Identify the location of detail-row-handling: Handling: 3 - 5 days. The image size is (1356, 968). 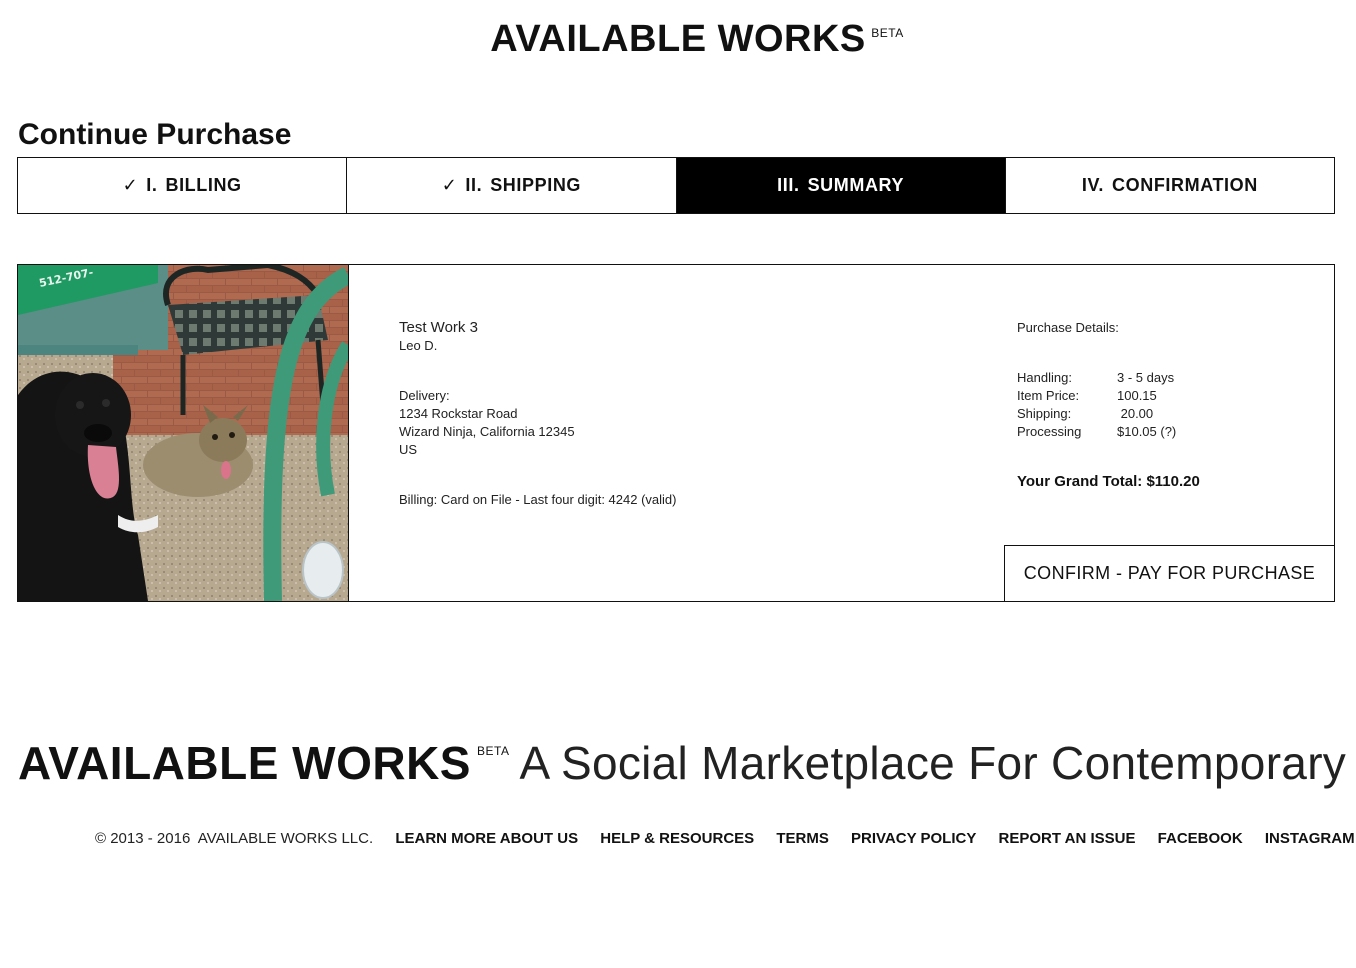
(1108, 378).